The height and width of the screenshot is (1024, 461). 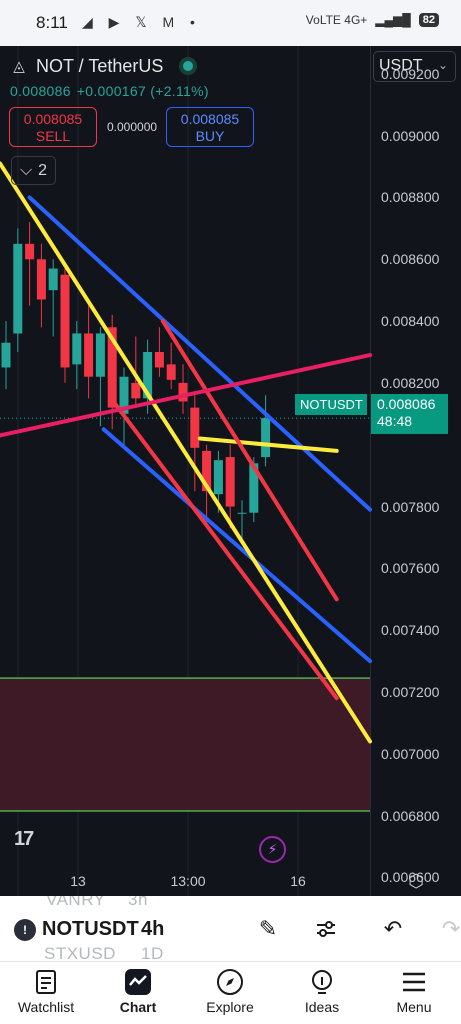 I want to click on indicators-icon, so click(x=326, y=929).